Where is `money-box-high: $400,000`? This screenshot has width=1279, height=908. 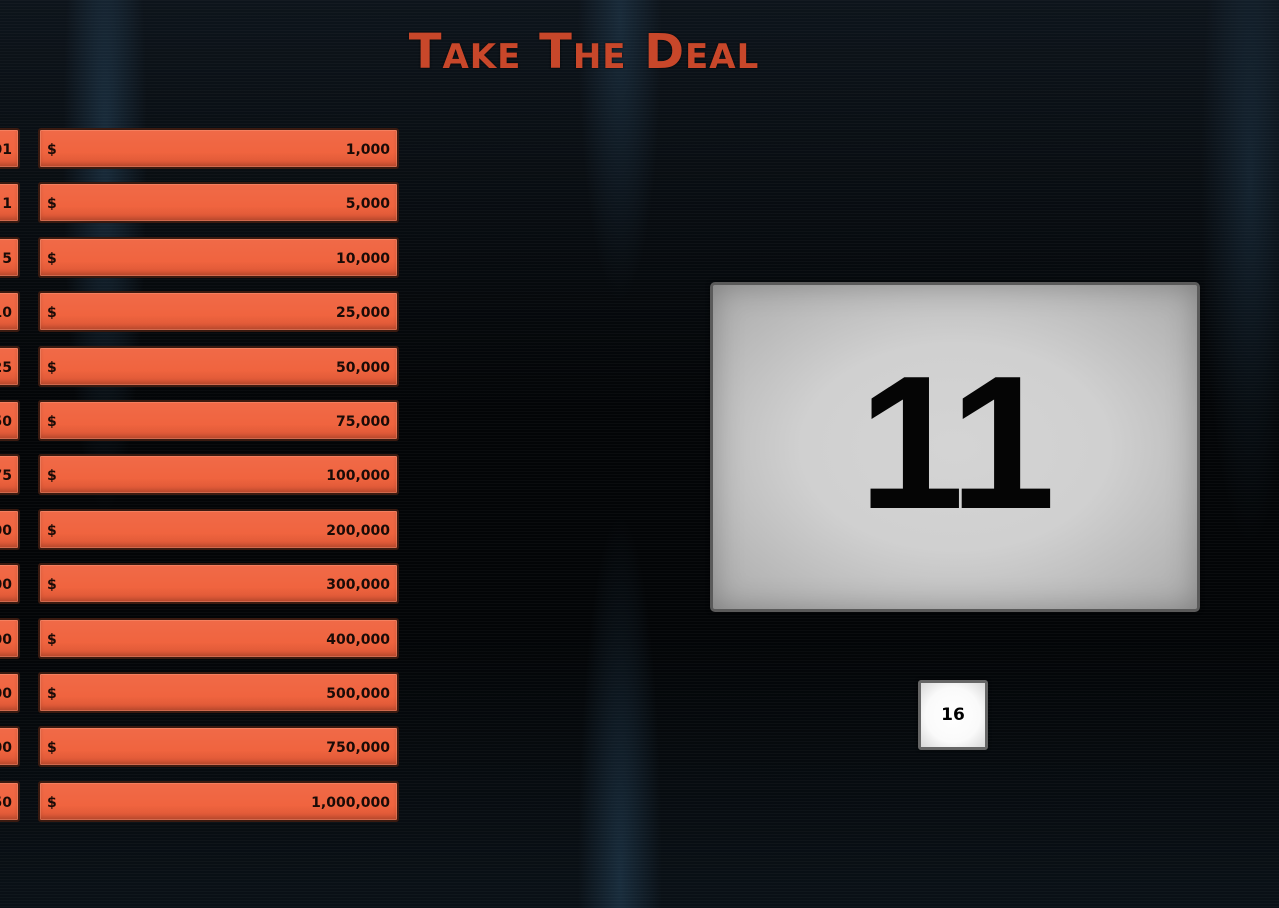
money-box-high: $400,000 is located at coordinates (218, 638).